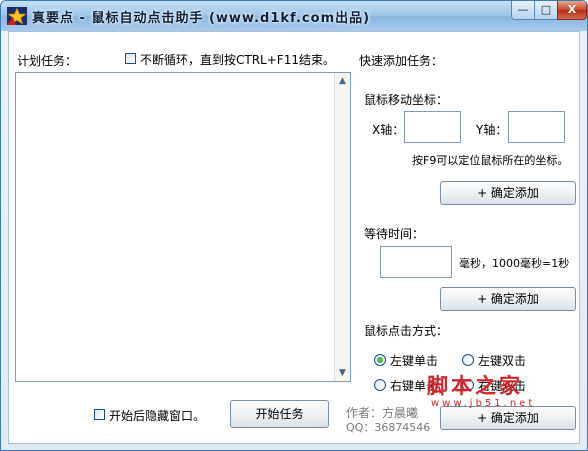  I want to click on watermark-logo: 脚本之家, so click(475, 385).